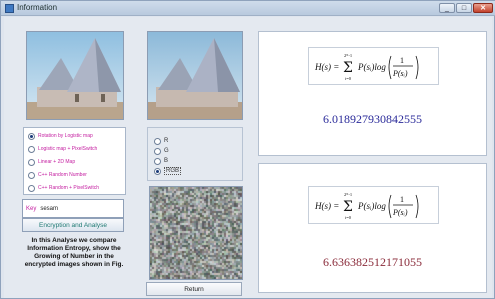 This screenshot has height=299, width=495. I want to click on encrypt-and-analyse-button: Encryption and Analyse, so click(73, 225).